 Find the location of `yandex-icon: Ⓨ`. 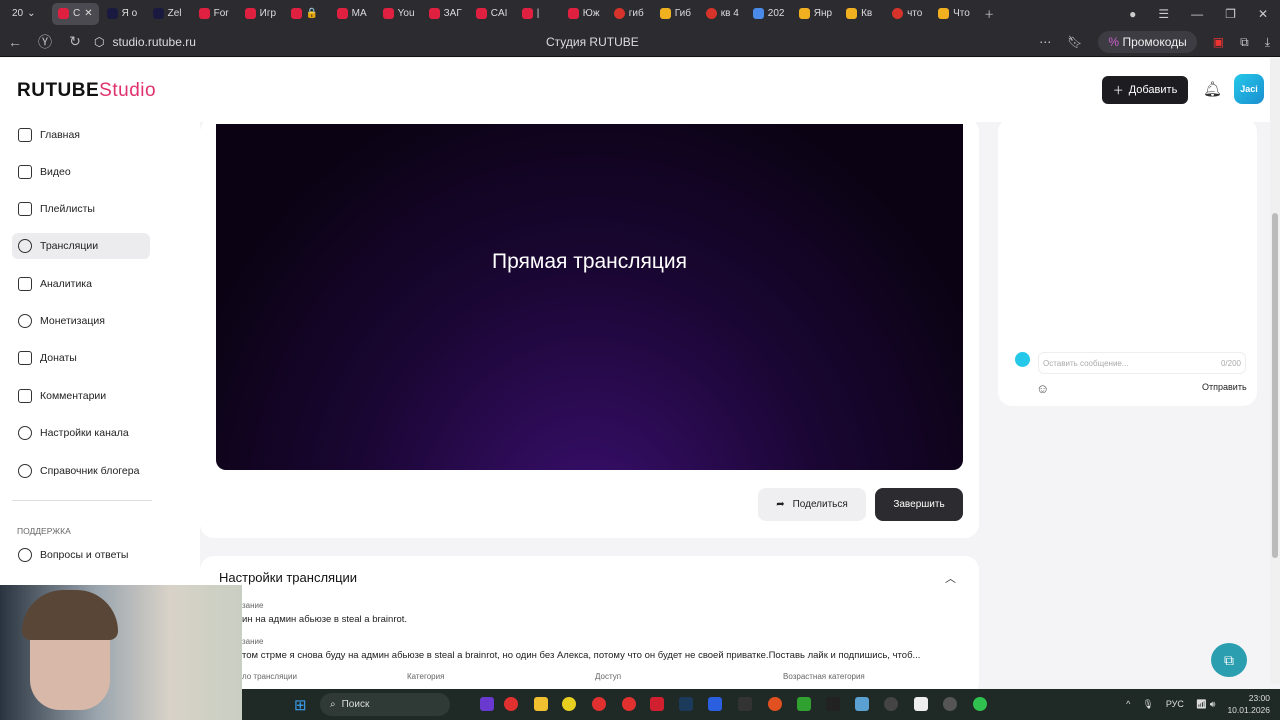

yandex-icon: Ⓨ is located at coordinates (45, 42).